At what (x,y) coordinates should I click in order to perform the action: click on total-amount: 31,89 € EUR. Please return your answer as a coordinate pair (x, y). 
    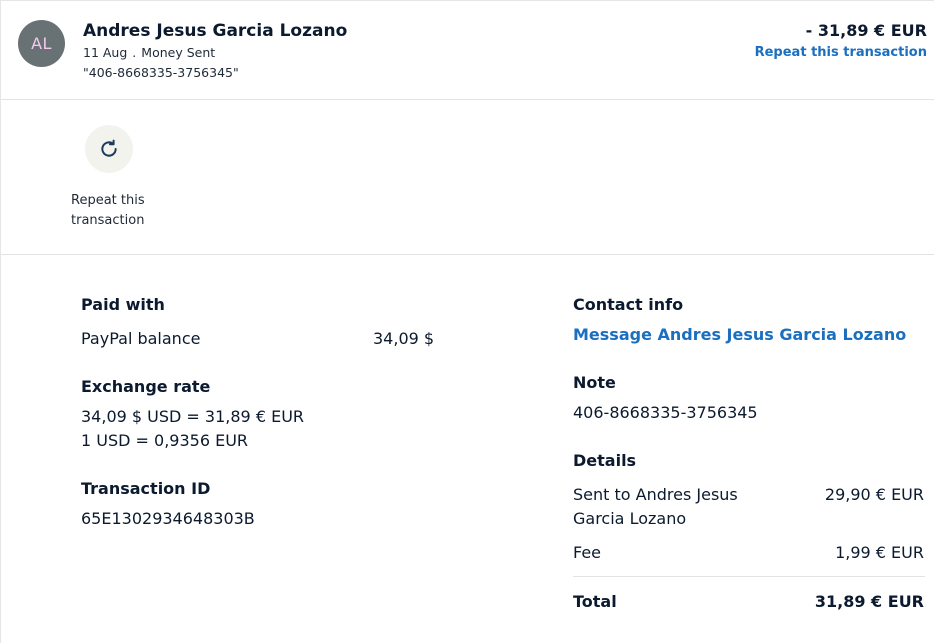
    Looking at the image, I should click on (869, 601).